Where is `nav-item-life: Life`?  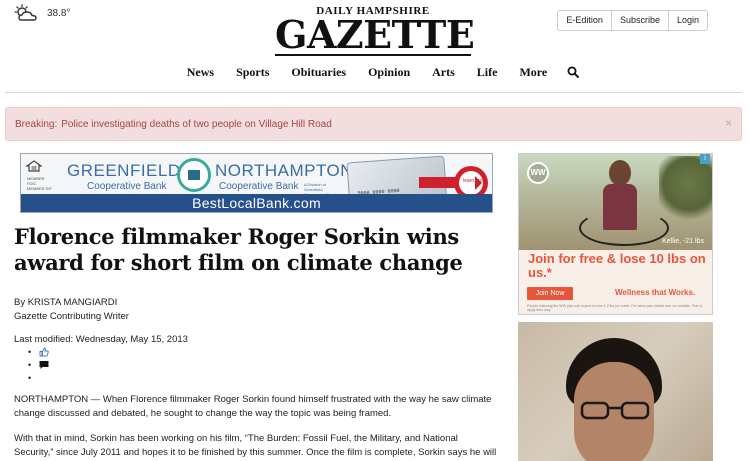
nav-item-life: Life is located at coordinates (487, 72).